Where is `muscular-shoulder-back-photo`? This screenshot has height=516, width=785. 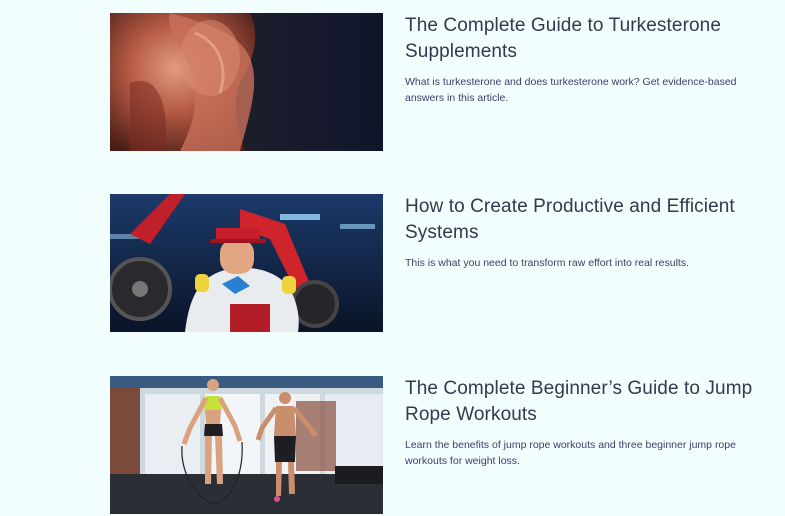
muscular-shoulder-back-photo is located at coordinates (246, 82).